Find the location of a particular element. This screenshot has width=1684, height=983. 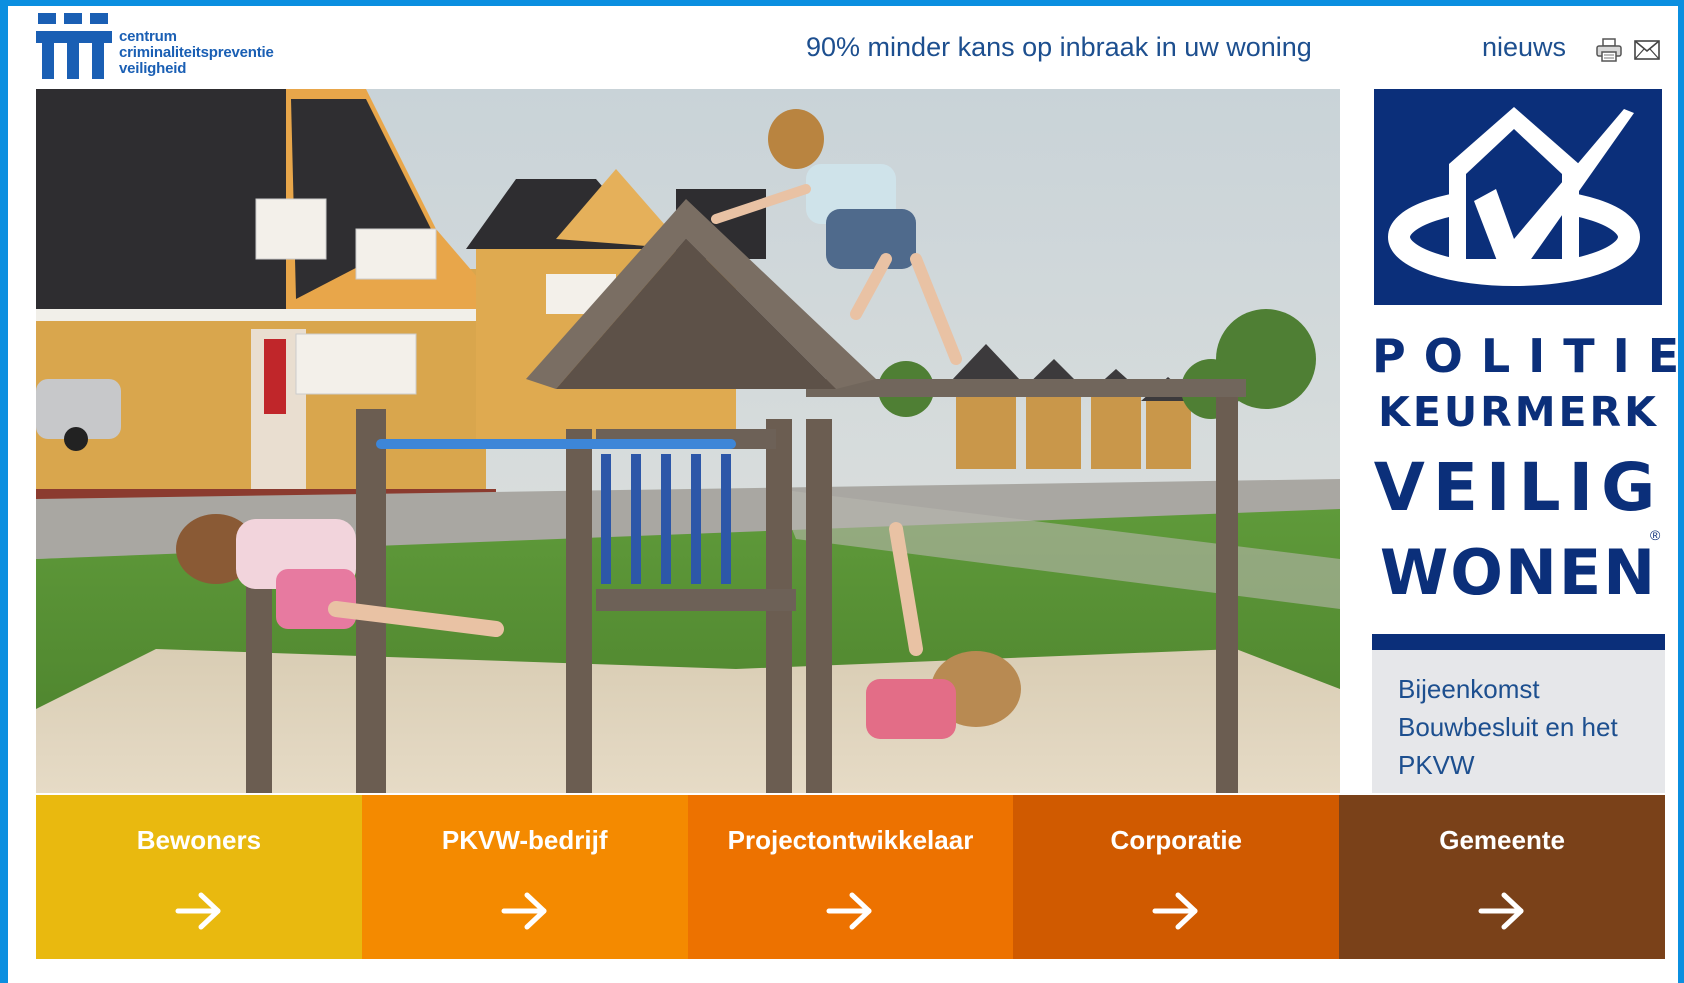

house-checkmark-icon is located at coordinates (1514, 196).